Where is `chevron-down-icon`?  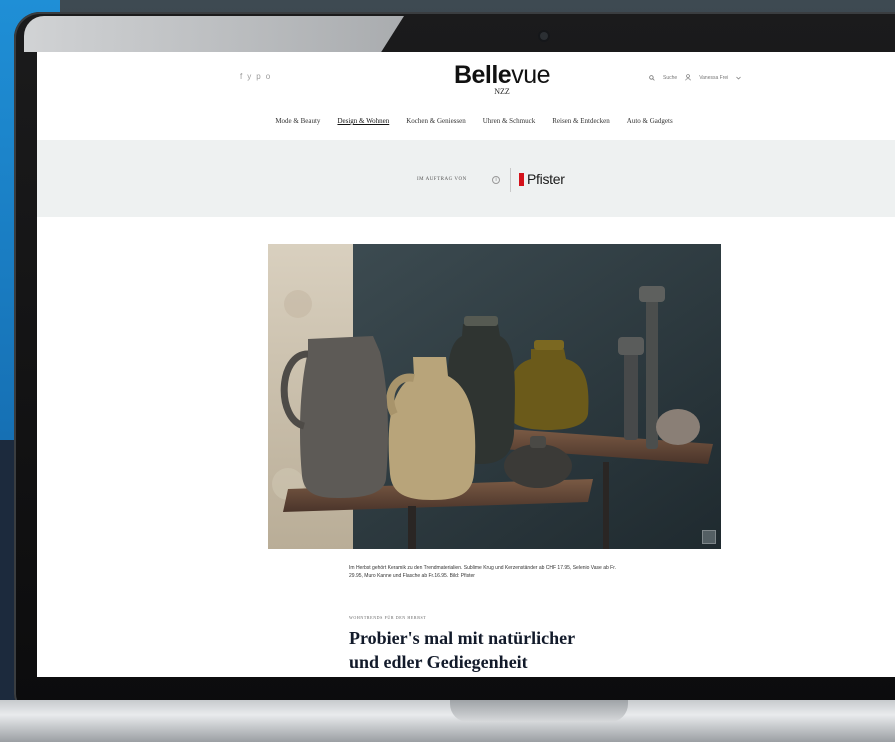 chevron-down-icon is located at coordinates (739, 78).